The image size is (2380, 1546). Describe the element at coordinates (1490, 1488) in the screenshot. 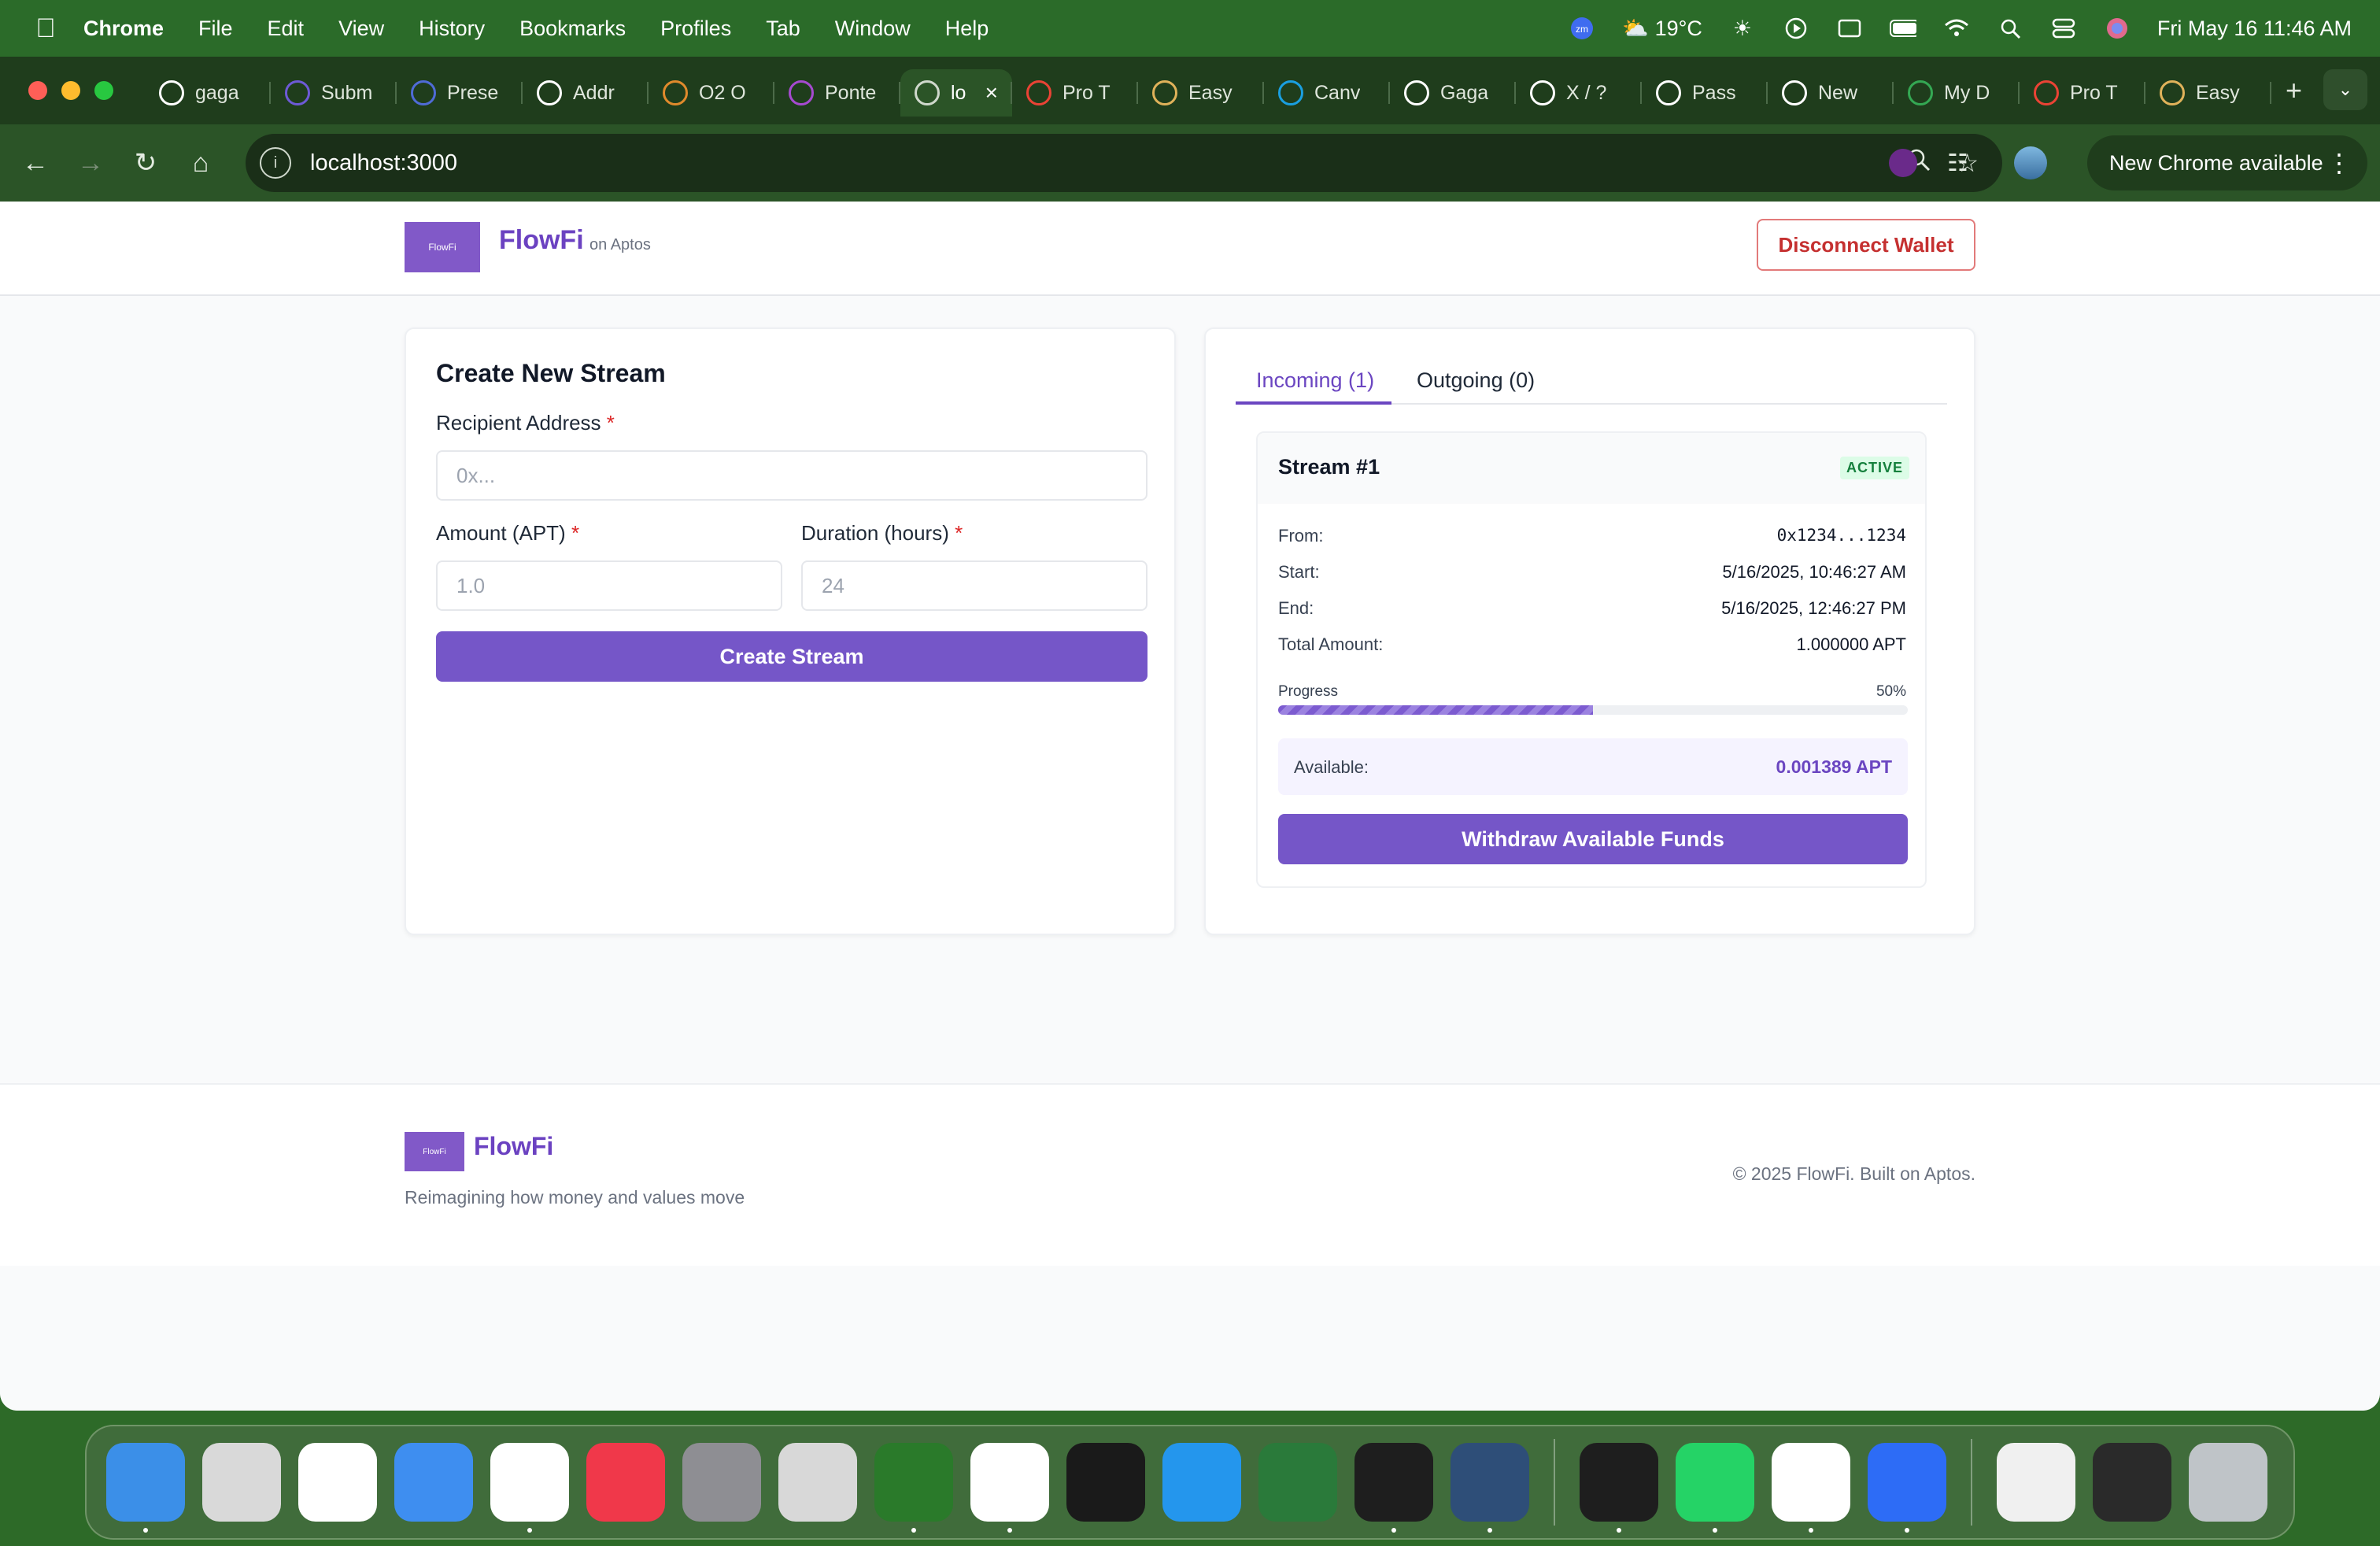

I see `dock-mysql-workbench-icon` at that location.